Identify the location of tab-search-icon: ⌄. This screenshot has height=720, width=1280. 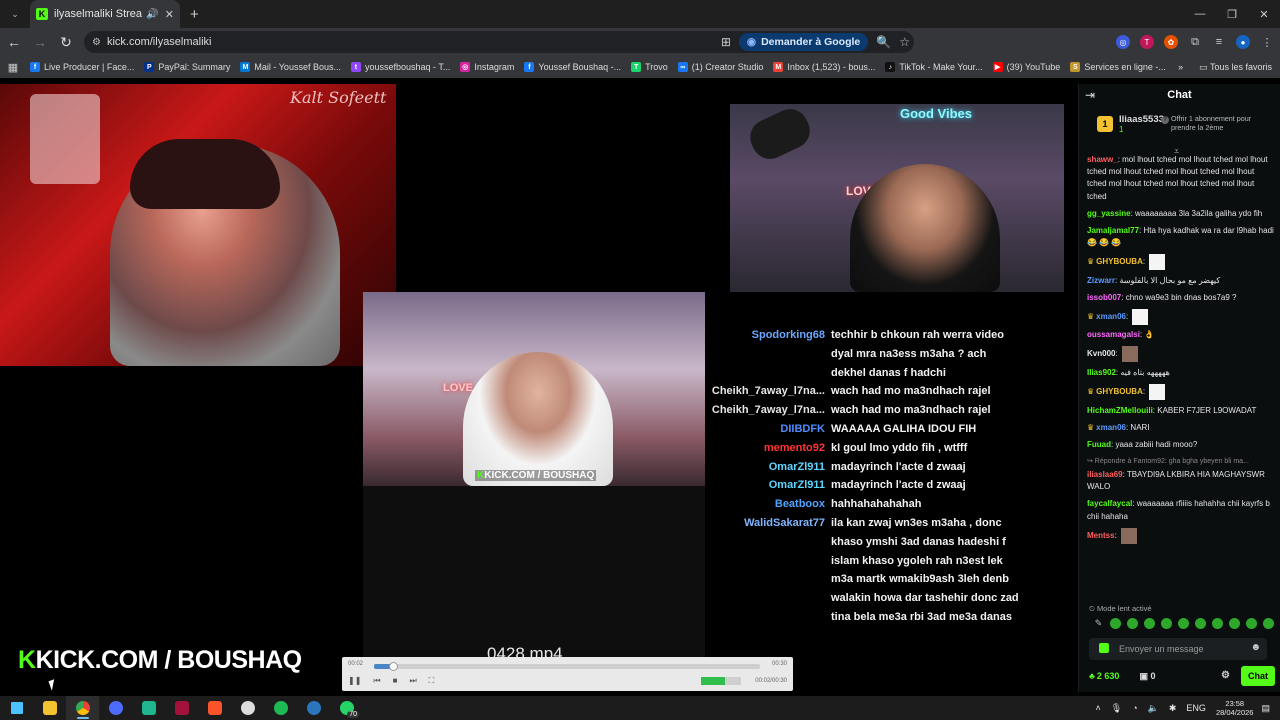
(15, 14).